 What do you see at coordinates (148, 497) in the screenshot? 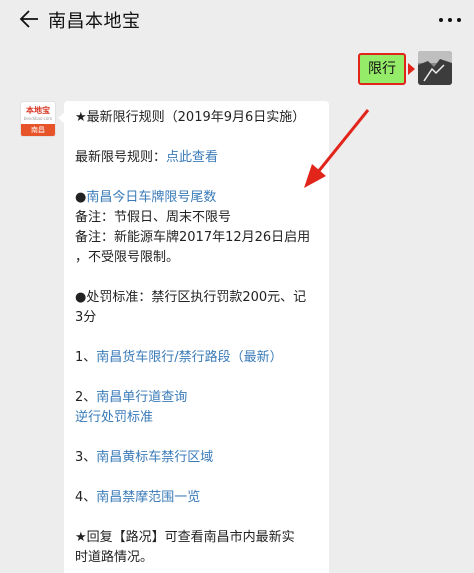
I see `motorcycle-ban-link: 南昌禁摩范围一览` at bounding box center [148, 497].